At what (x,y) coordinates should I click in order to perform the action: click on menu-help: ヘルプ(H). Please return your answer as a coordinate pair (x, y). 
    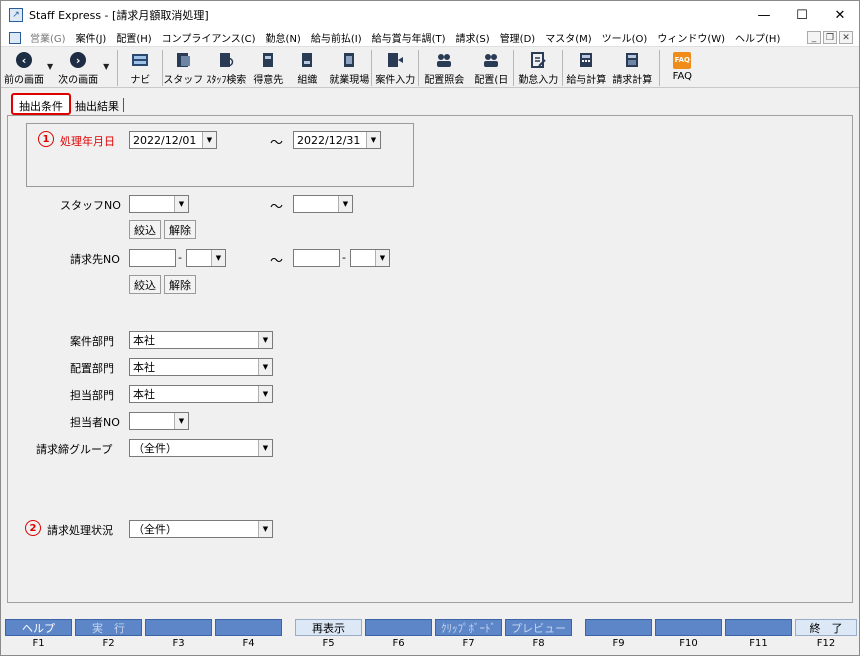
    Looking at the image, I should click on (757, 37).